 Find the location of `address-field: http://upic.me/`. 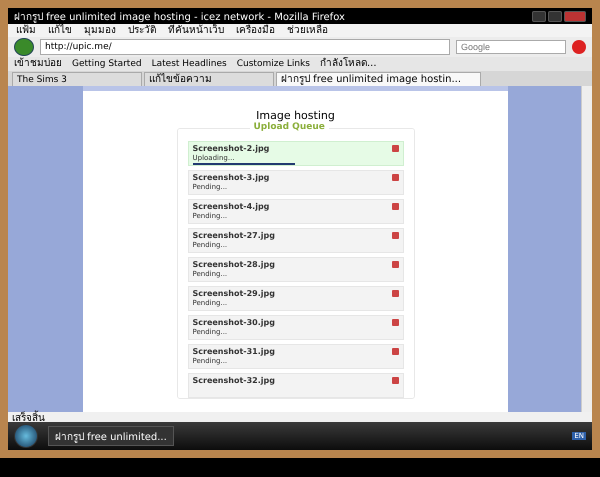

address-field: http://upic.me/ is located at coordinates (245, 47).